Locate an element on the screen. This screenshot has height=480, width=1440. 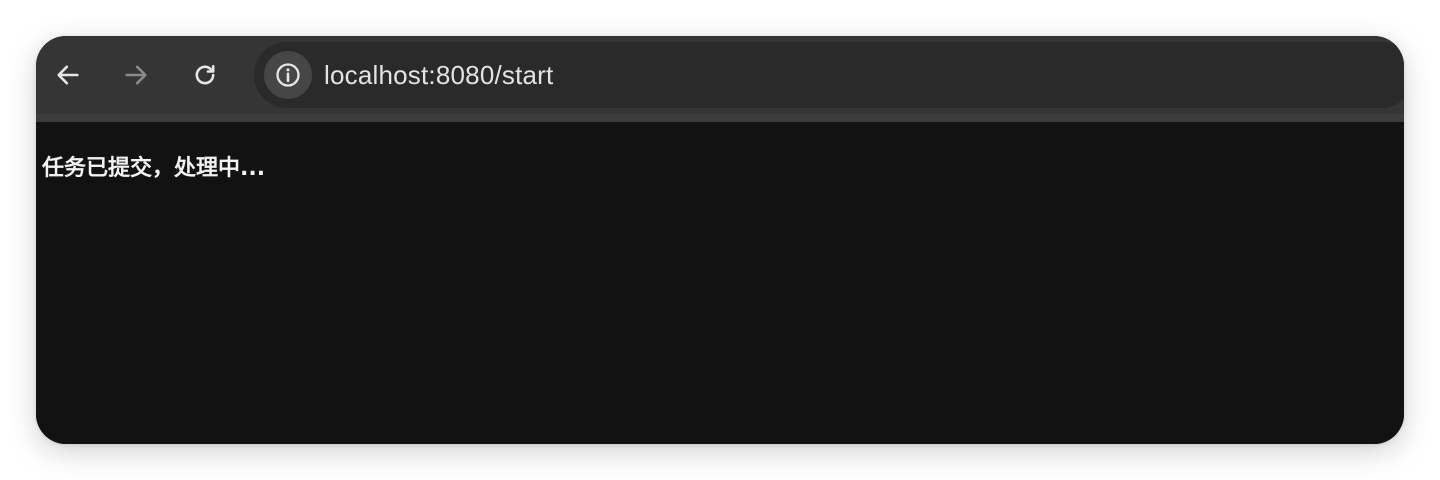
arrow-right-icon is located at coordinates (136, 75).